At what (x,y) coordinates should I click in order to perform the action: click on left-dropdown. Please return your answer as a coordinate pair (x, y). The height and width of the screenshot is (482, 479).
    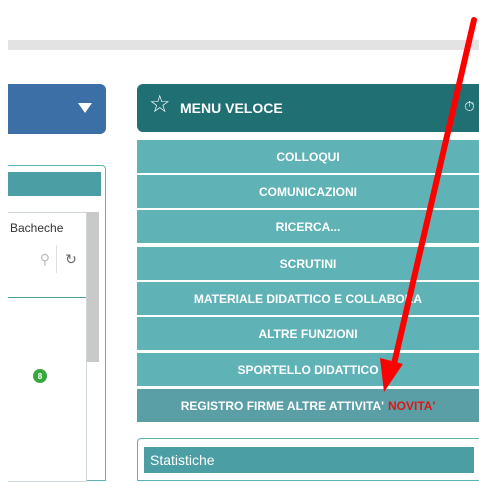
    Looking at the image, I should click on (57, 109).